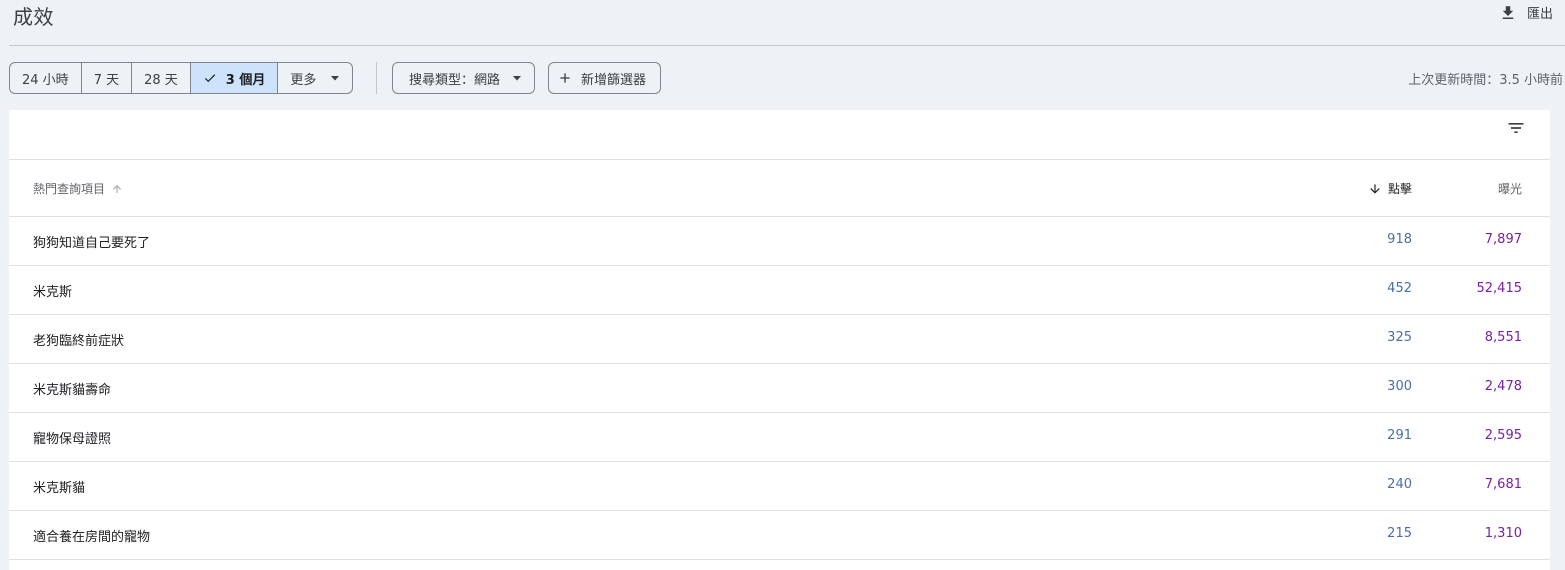 The height and width of the screenshot is (570, 1565). I want to click on download-icon, so click(1508, 13).